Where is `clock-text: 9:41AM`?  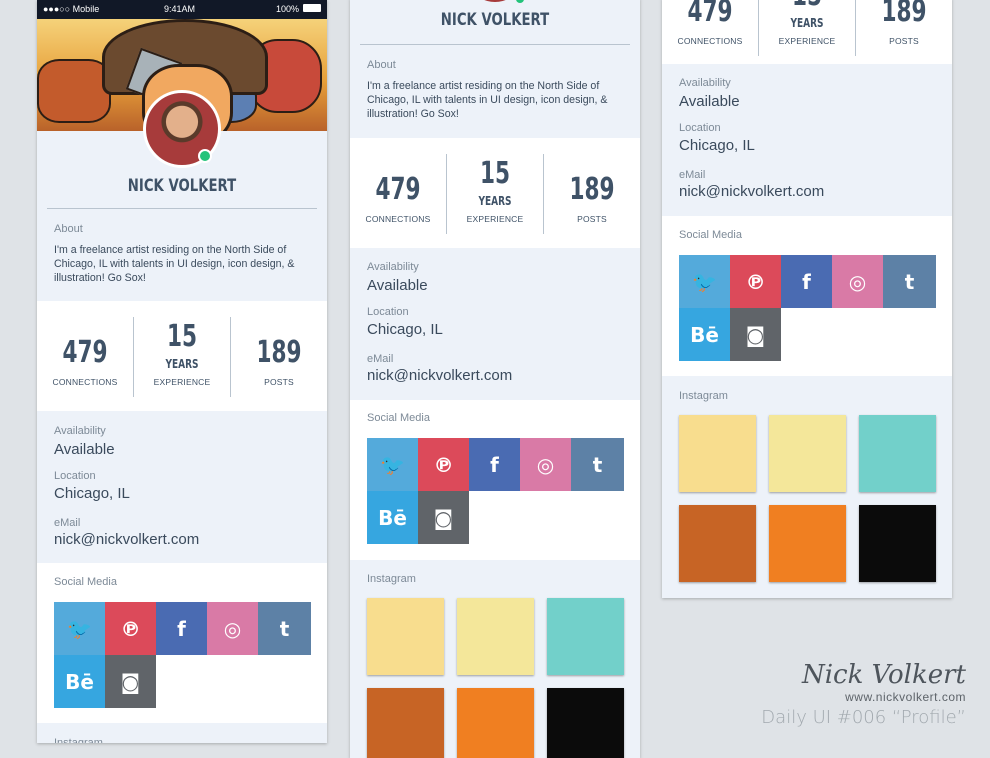
clock-text: 9:41AM is located at coordinates (180, 9).